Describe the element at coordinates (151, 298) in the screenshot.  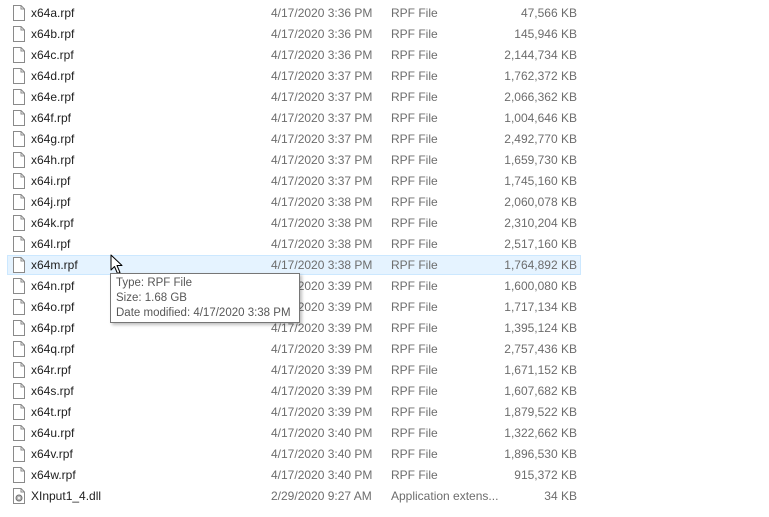
I see `tooltip-size: Size: 1.68 GB` at that location.